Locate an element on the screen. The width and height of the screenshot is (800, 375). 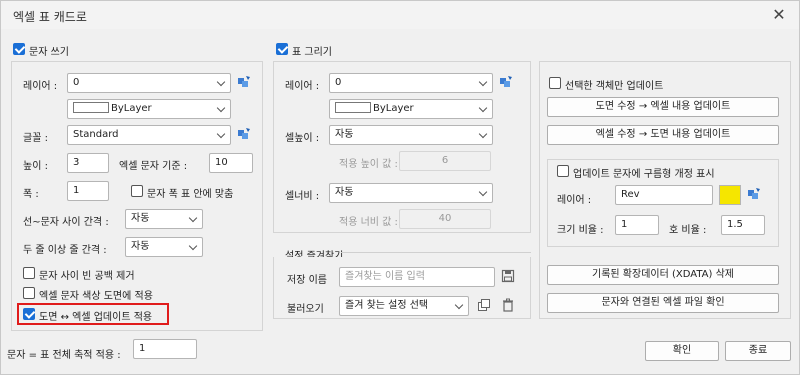
title-bar: 엑셀 표 캐드로 ✕ is located at coordinates (400, 15).